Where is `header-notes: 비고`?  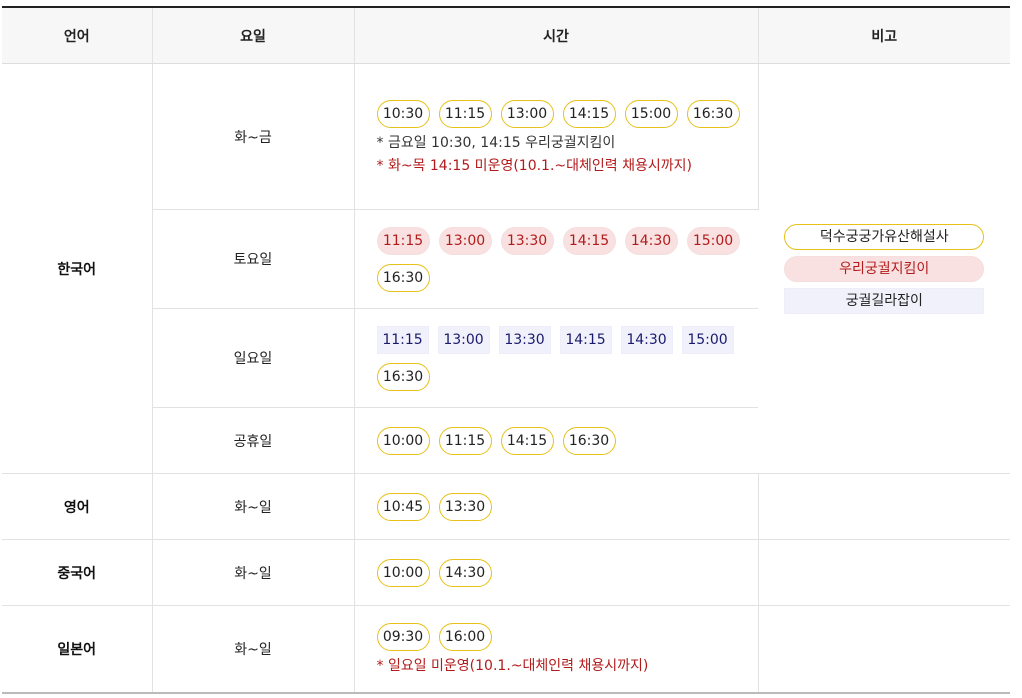 header-notes: 비고 is located at coordinates (884, 35).